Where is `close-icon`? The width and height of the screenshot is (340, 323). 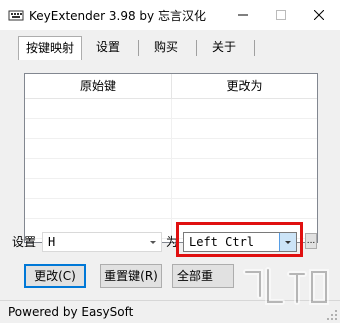
close-icon is located at coordinates (319, 15).